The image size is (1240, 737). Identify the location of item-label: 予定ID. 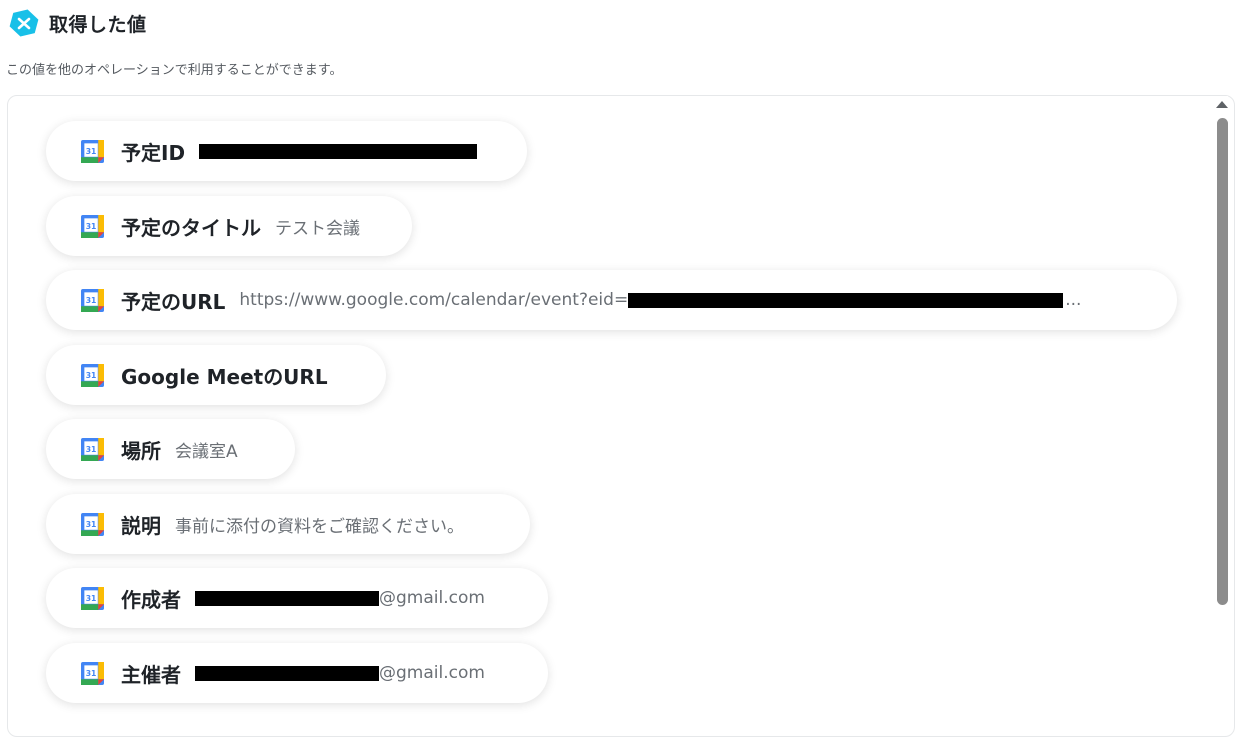
(153, 152).